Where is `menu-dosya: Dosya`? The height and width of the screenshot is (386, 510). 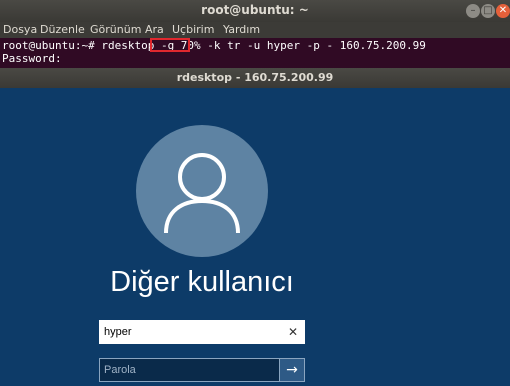 menu-dosya: Dosya is located at coordinates (20, 29).